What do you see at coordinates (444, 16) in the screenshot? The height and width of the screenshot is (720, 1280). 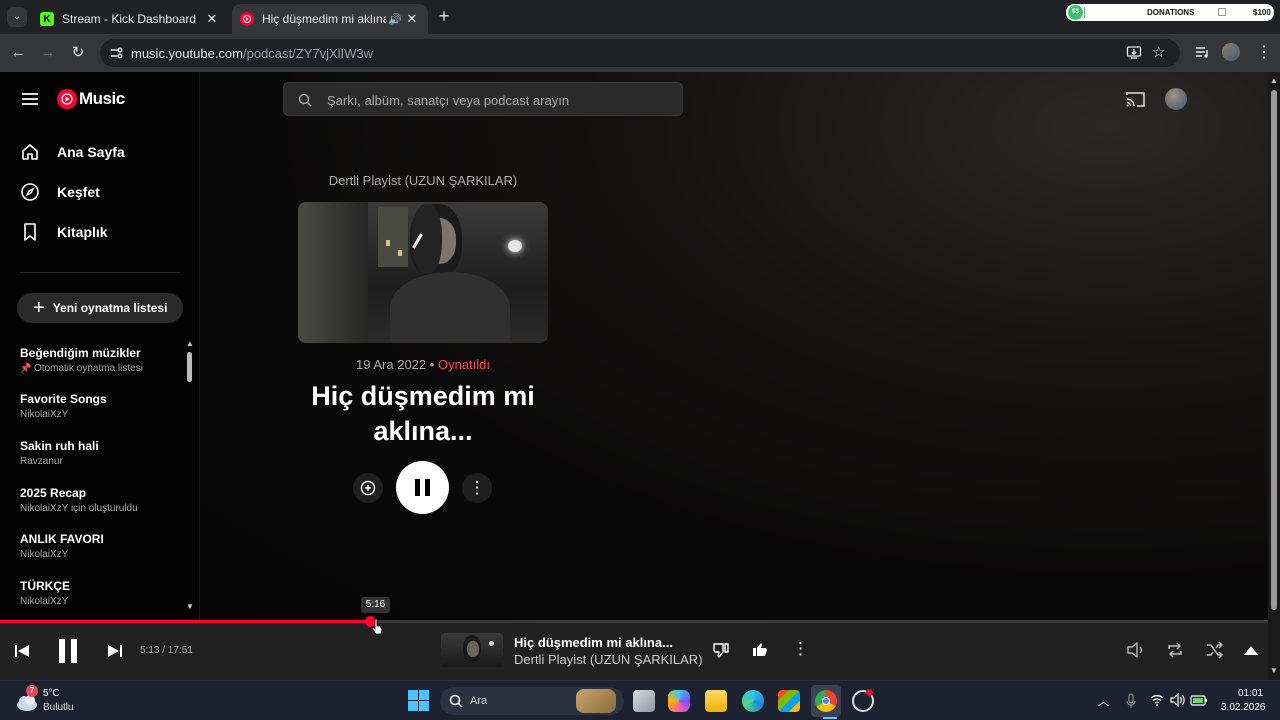 I see `new-tab-button: +` at bounding box center [444, 16].